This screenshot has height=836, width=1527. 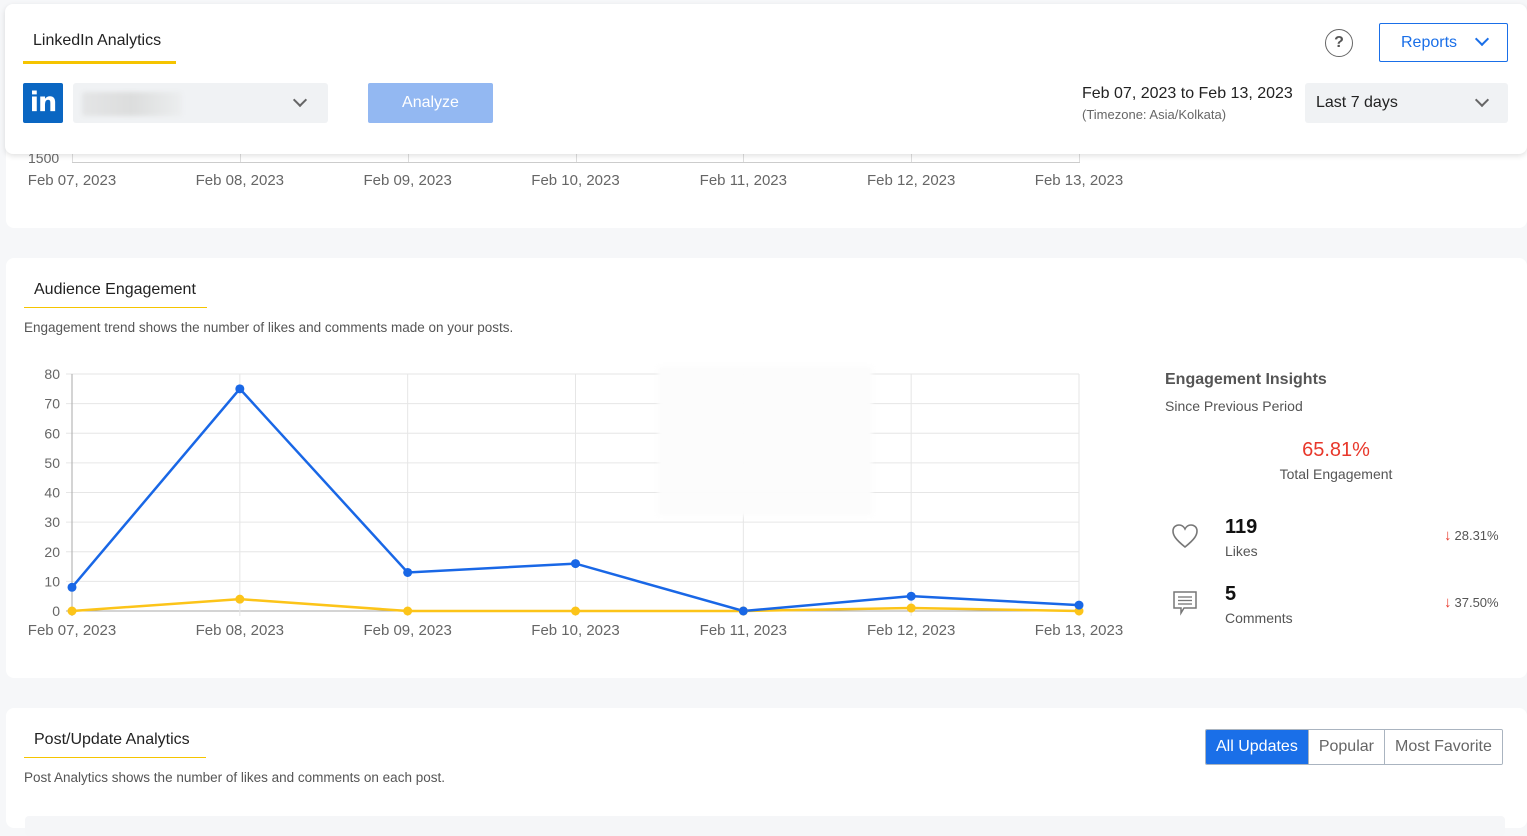 What do you see at coordinates (1336, 450) in the screenshot?
I see `total-engagement-percent: 65.81%` at bounding box center [1336, 450].